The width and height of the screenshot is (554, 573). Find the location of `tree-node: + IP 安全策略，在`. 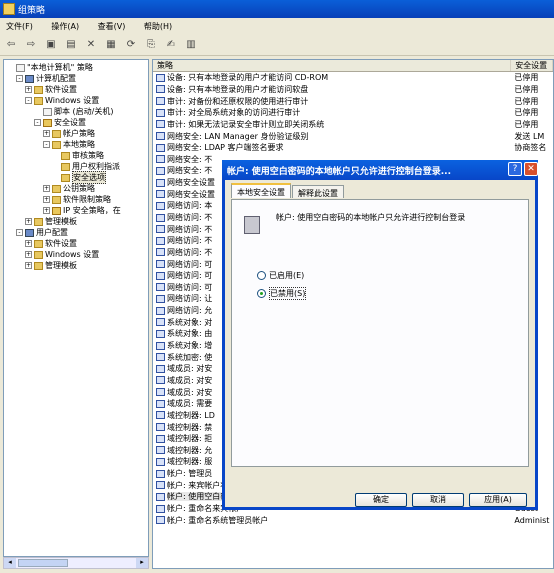

tree-node: + IP 安全策略，在 is located at coordinates (76, 210).